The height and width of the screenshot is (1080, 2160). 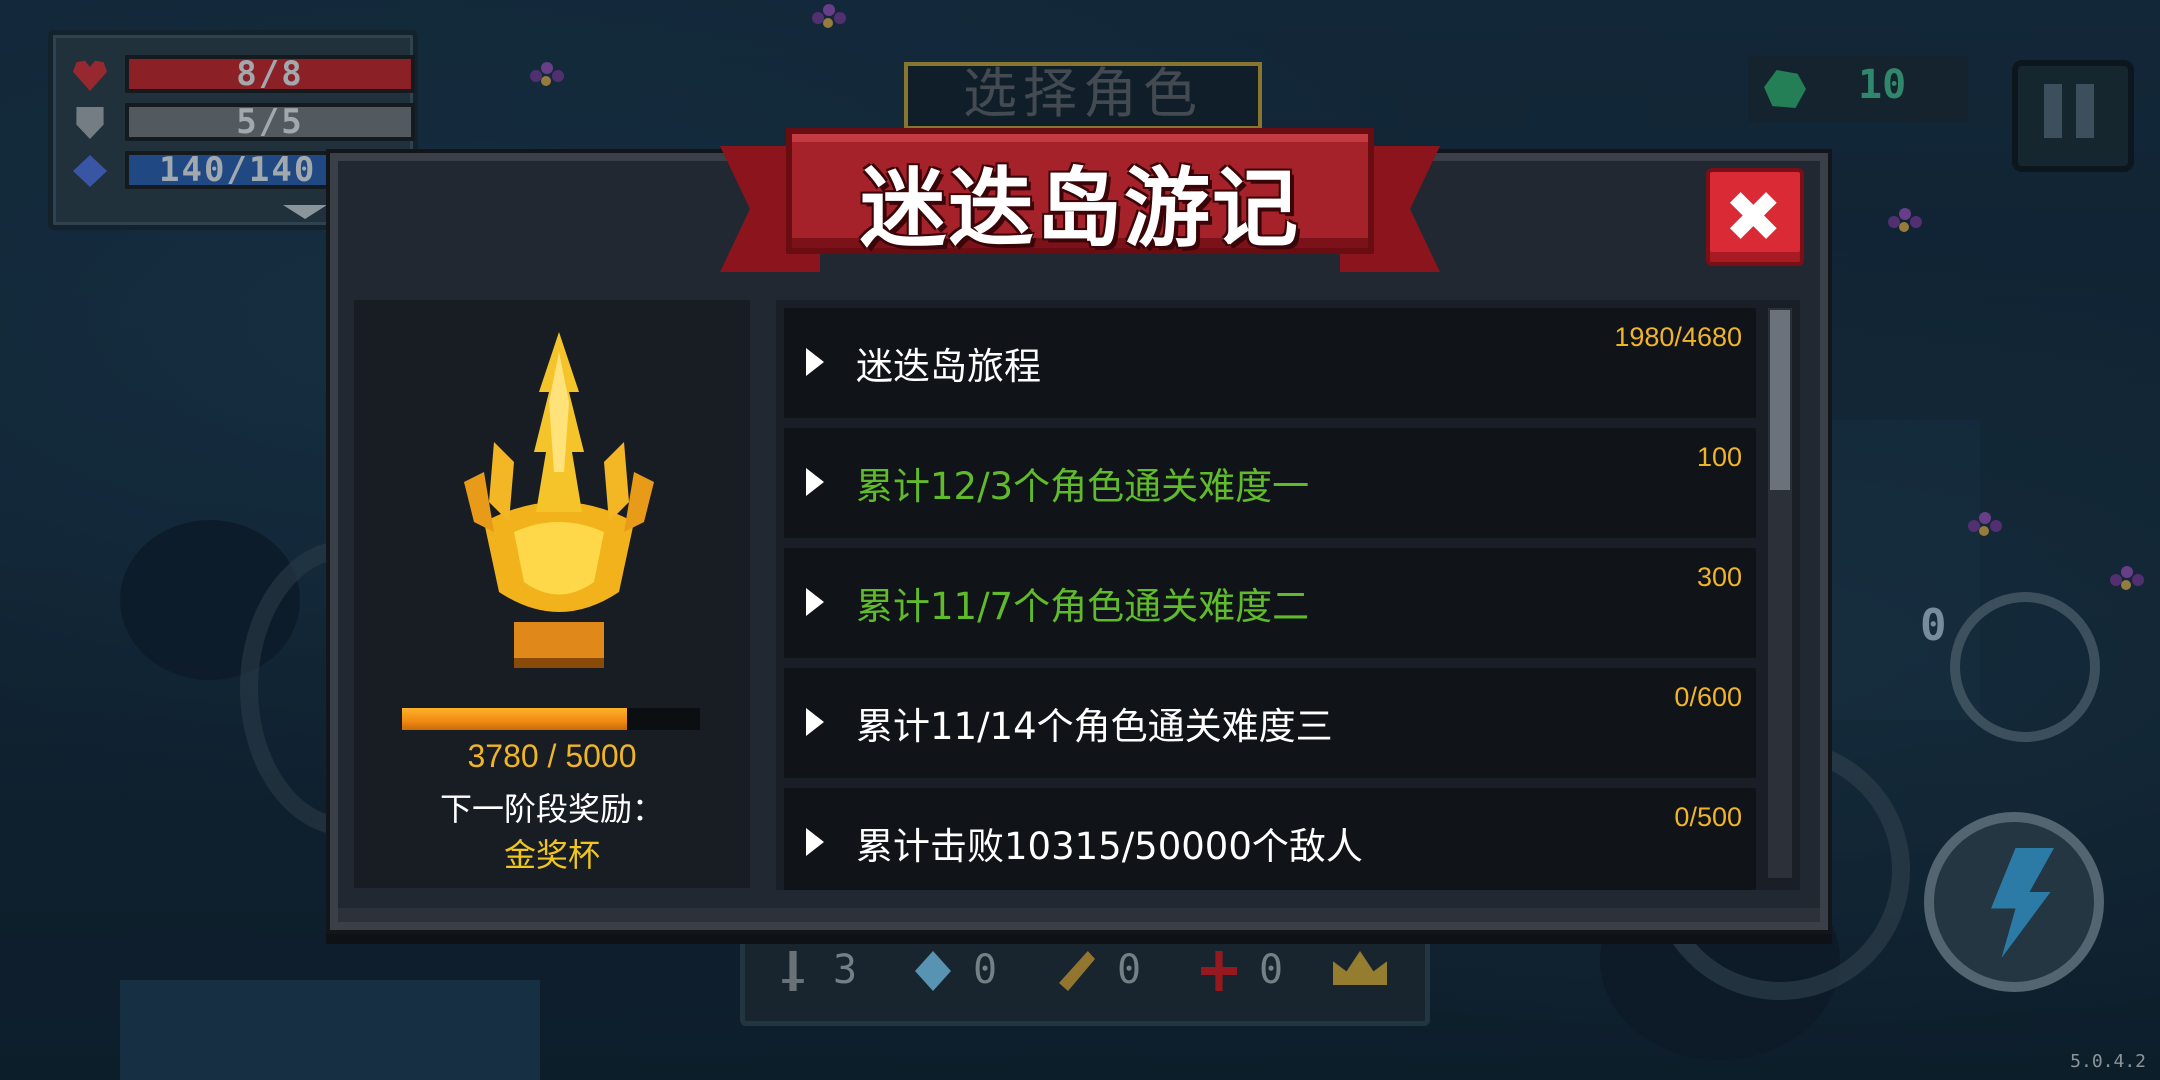 I want to click on quest-row: 累计11/7个角色通关难度二 300, so click(x=1270, y=603).